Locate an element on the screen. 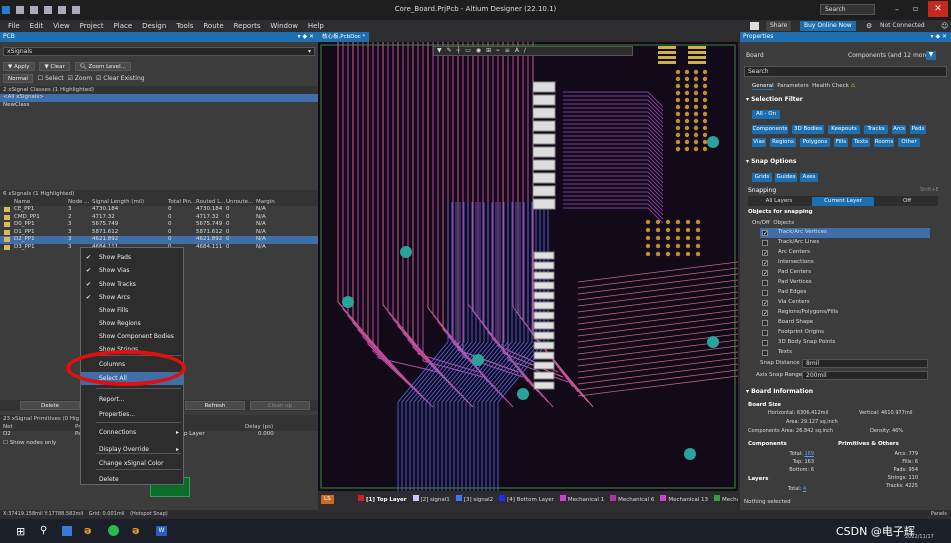  snap-object-row: Footprint Origins is located at coordinates (845, 333).